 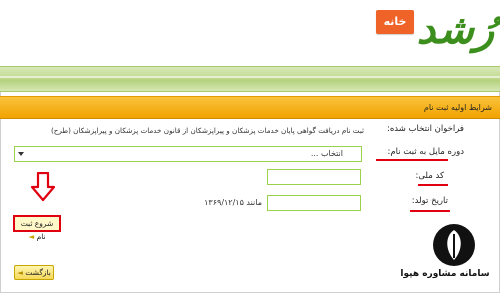 I want to click on call-label: فراخوان انتخاب شده:, so click(x=425, y=129).